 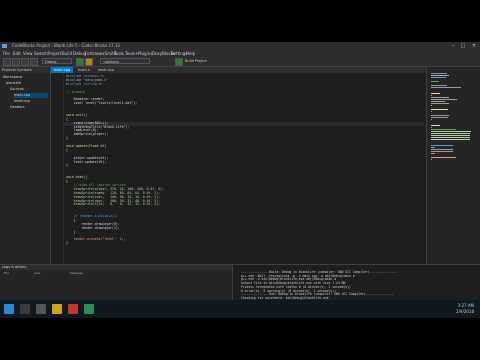 I want to click on logs-columns: File Line Message, so click(x=116, y=273).